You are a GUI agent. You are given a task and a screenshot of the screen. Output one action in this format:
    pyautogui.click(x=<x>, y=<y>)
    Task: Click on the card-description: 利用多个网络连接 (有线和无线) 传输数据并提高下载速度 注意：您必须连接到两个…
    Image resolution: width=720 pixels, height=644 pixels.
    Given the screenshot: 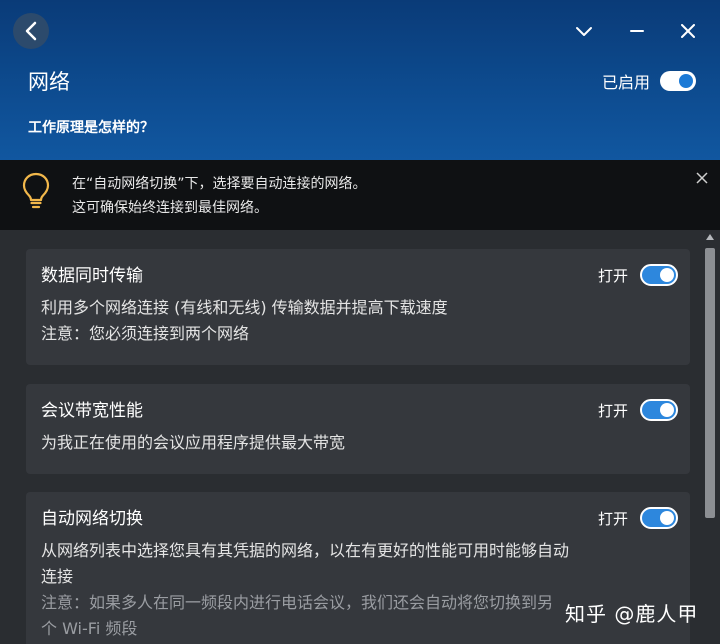 What is the action you would take?
    pyautogui.click(x=346, y=321)
    